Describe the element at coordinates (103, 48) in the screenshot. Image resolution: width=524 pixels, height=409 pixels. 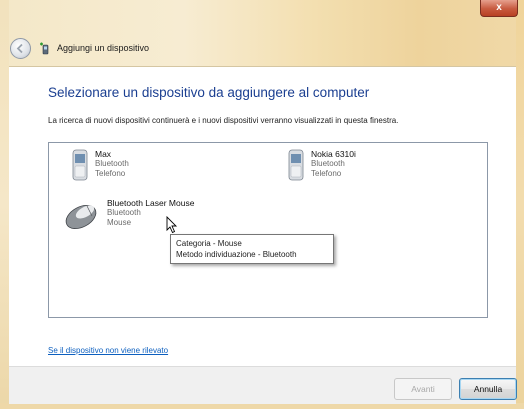
I see `window-title: Aggiungi un dispositivo` at that location.